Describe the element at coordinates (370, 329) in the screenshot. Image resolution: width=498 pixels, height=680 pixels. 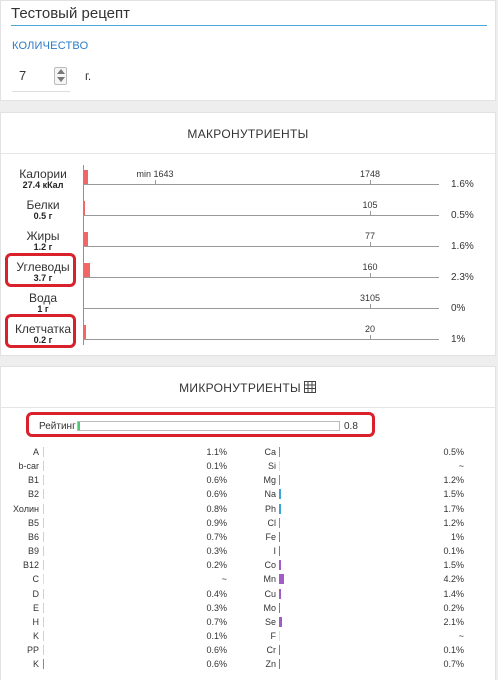
I see `macro-tick-label: 20` at that location.